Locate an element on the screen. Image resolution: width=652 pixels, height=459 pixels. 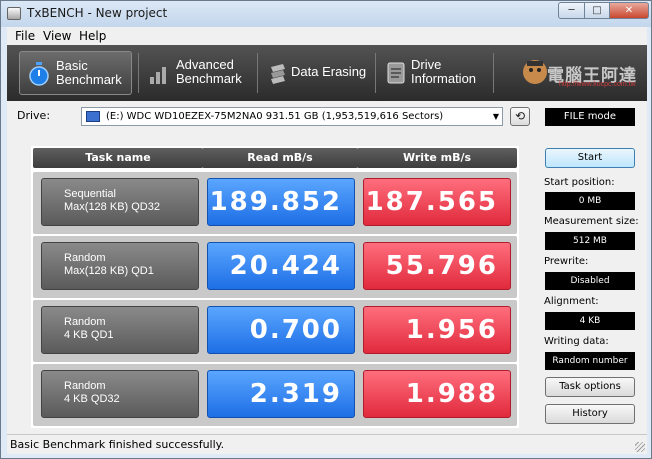
refresh-button: ⟲ is located at coordinates (520, 116).